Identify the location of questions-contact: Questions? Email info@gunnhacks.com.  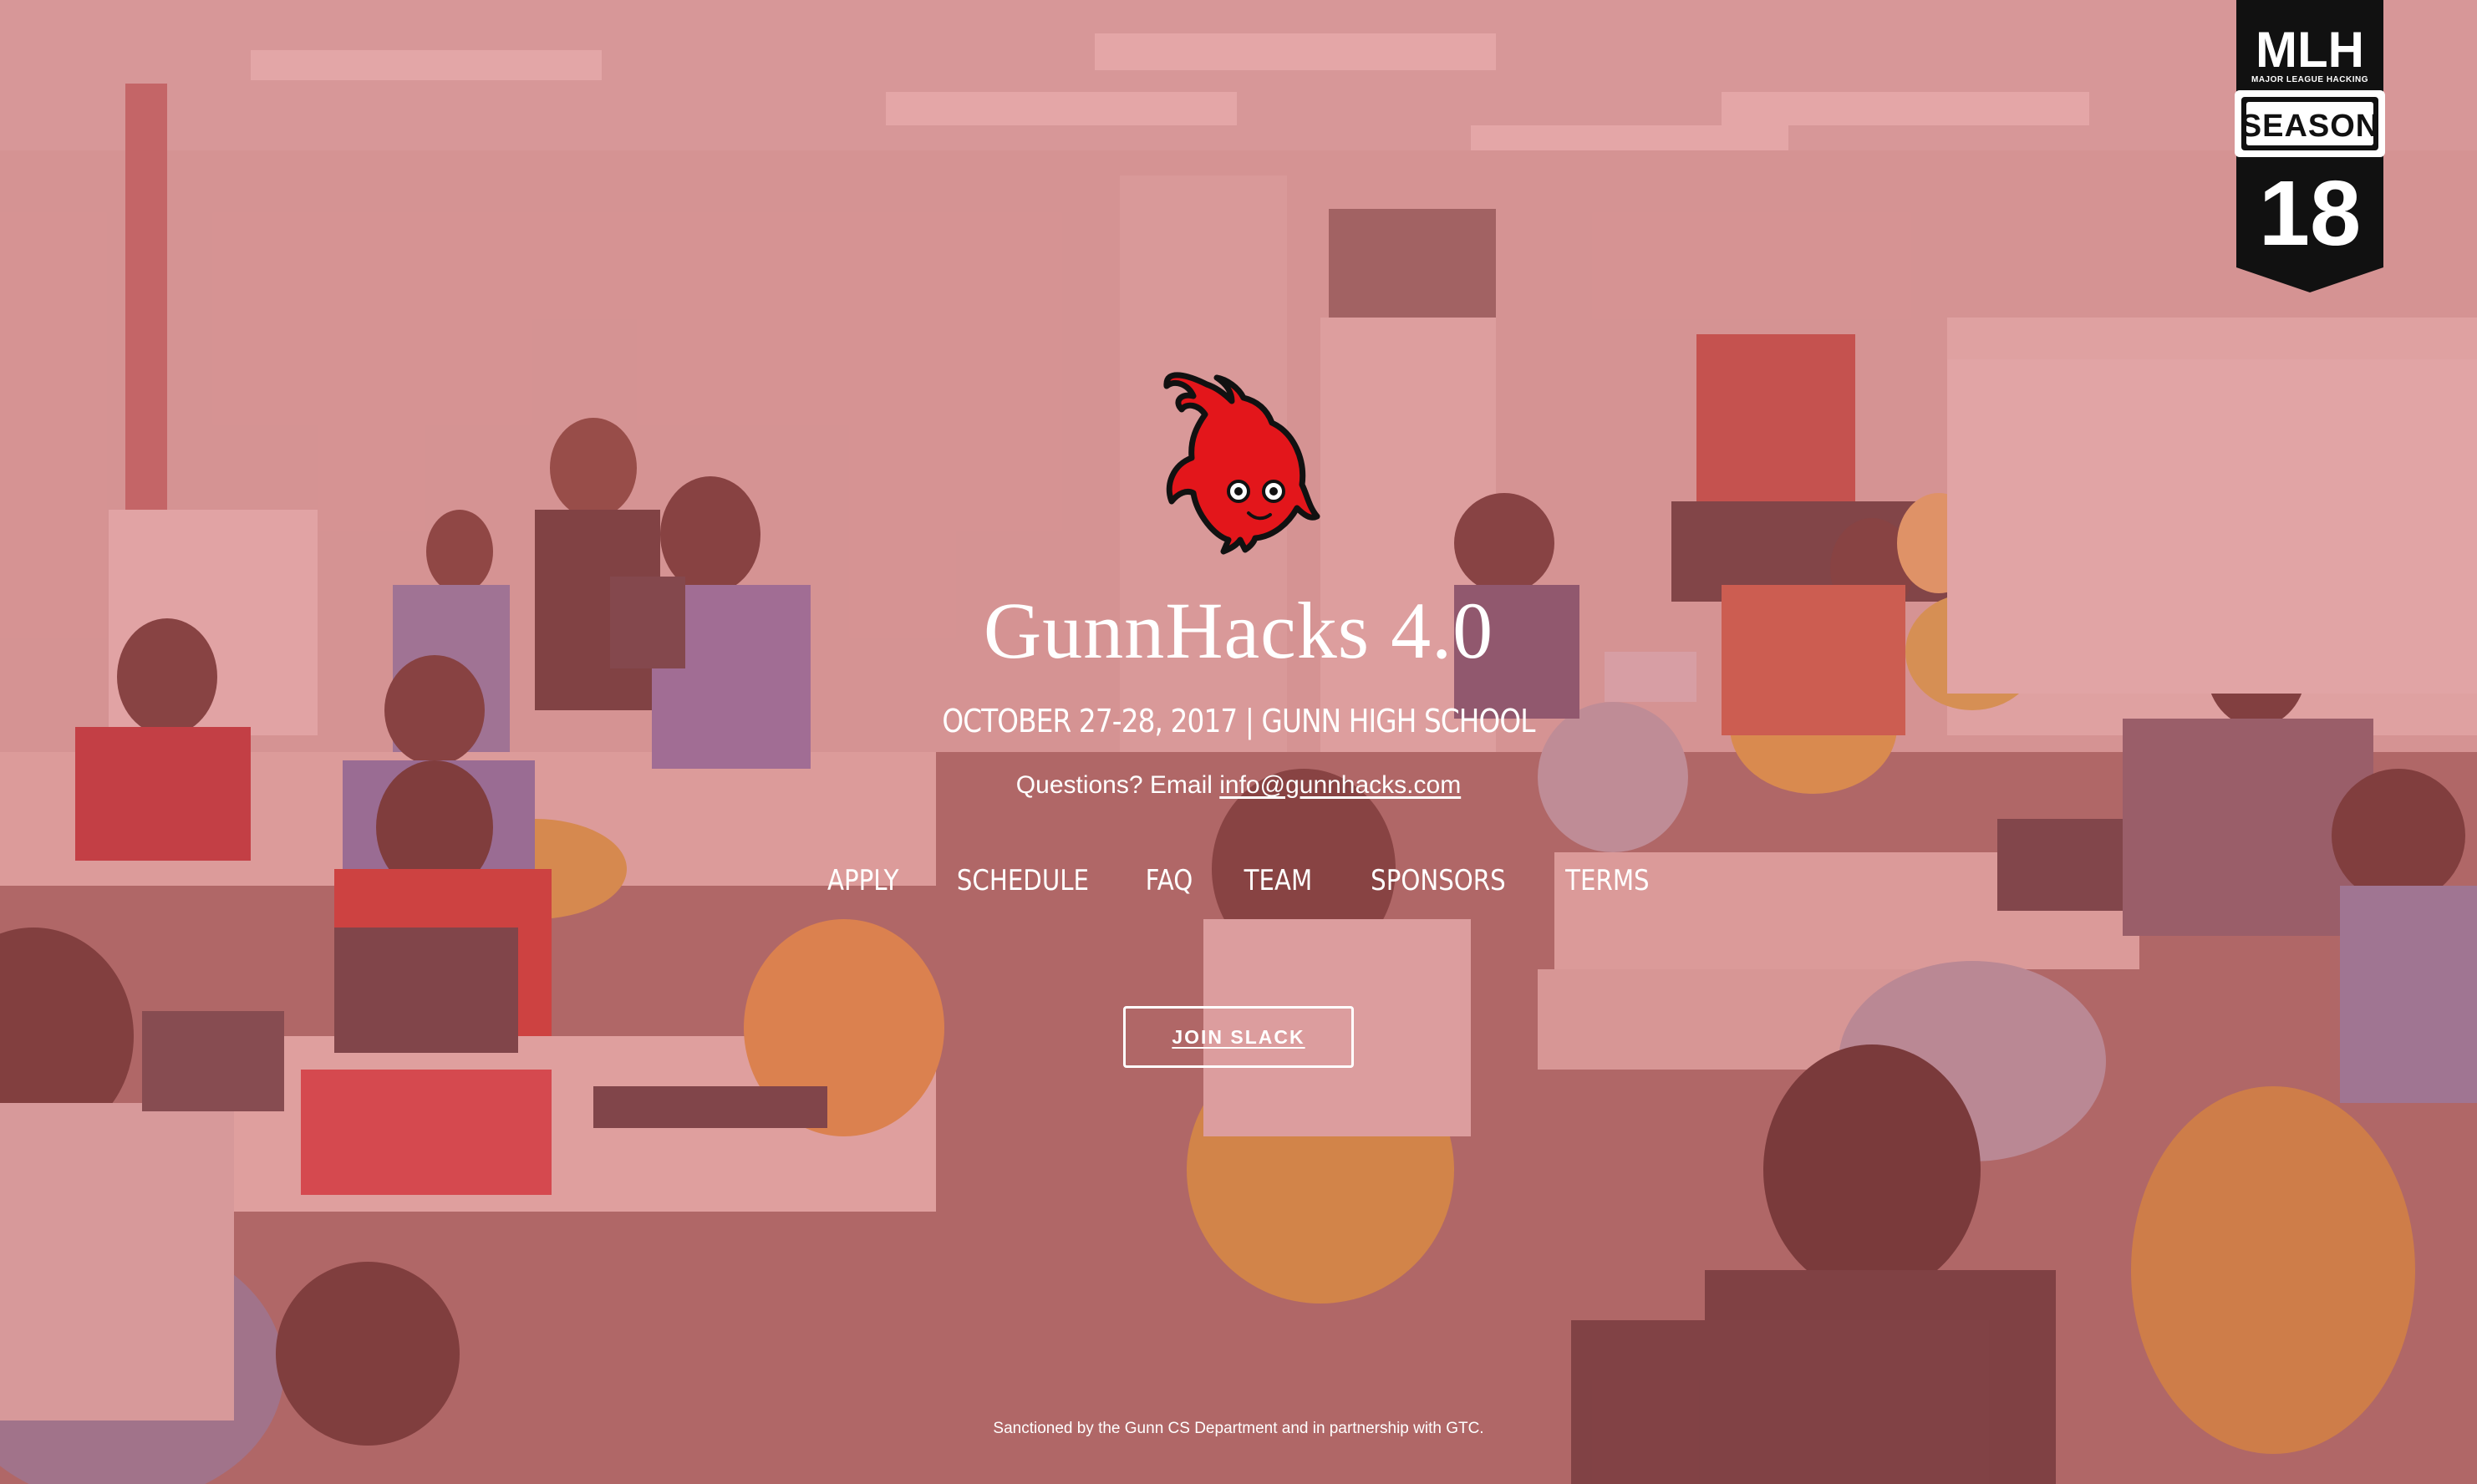
(1238, 785).